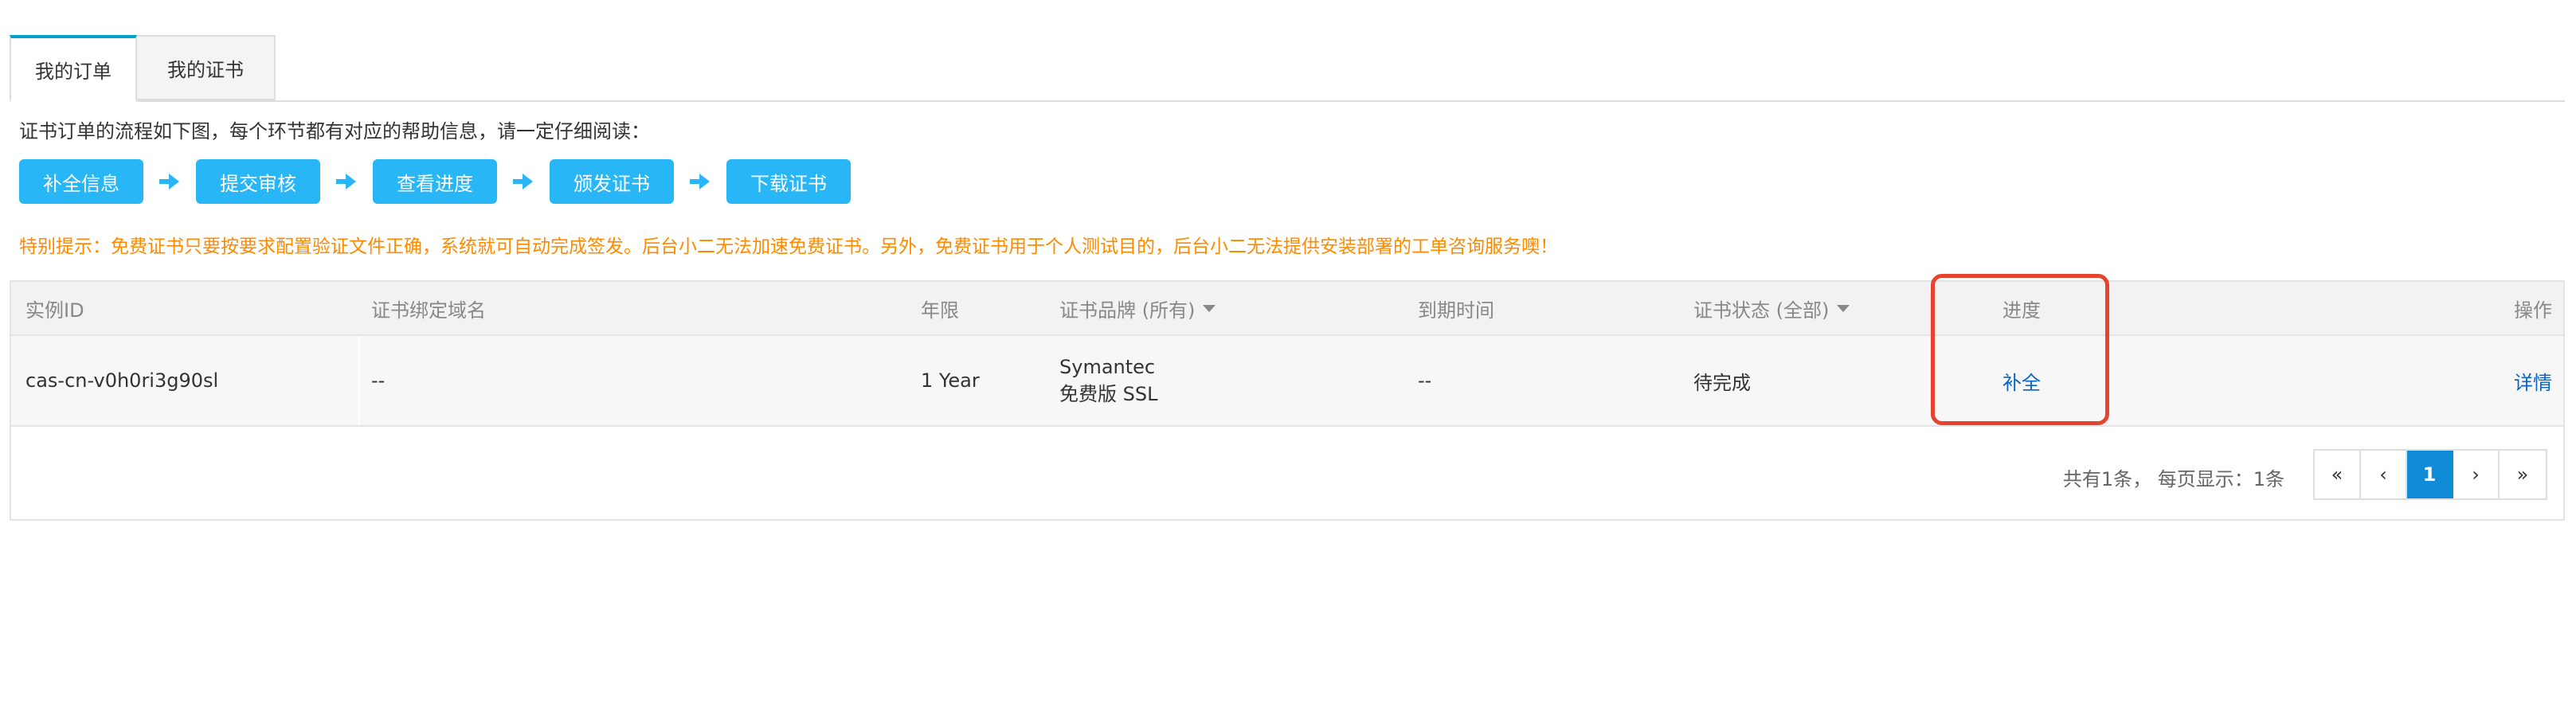 This screenshot has width=2576, height=707. I want to click on flow-step-issue-certificate: 颁发证书, so click(612, 182).